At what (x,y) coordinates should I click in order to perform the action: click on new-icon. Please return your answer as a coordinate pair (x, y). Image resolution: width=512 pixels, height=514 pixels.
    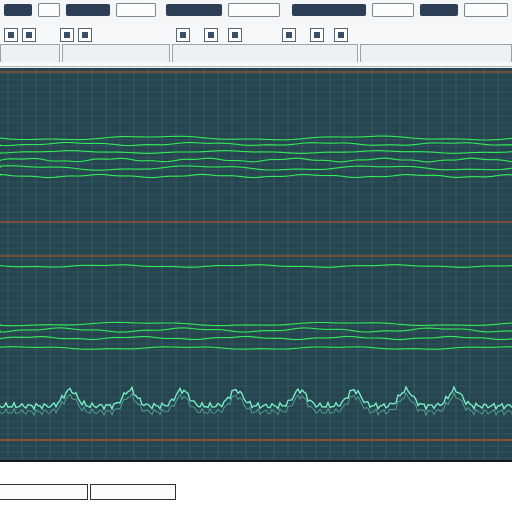
    Looking at the image, I should click on (11, 35).